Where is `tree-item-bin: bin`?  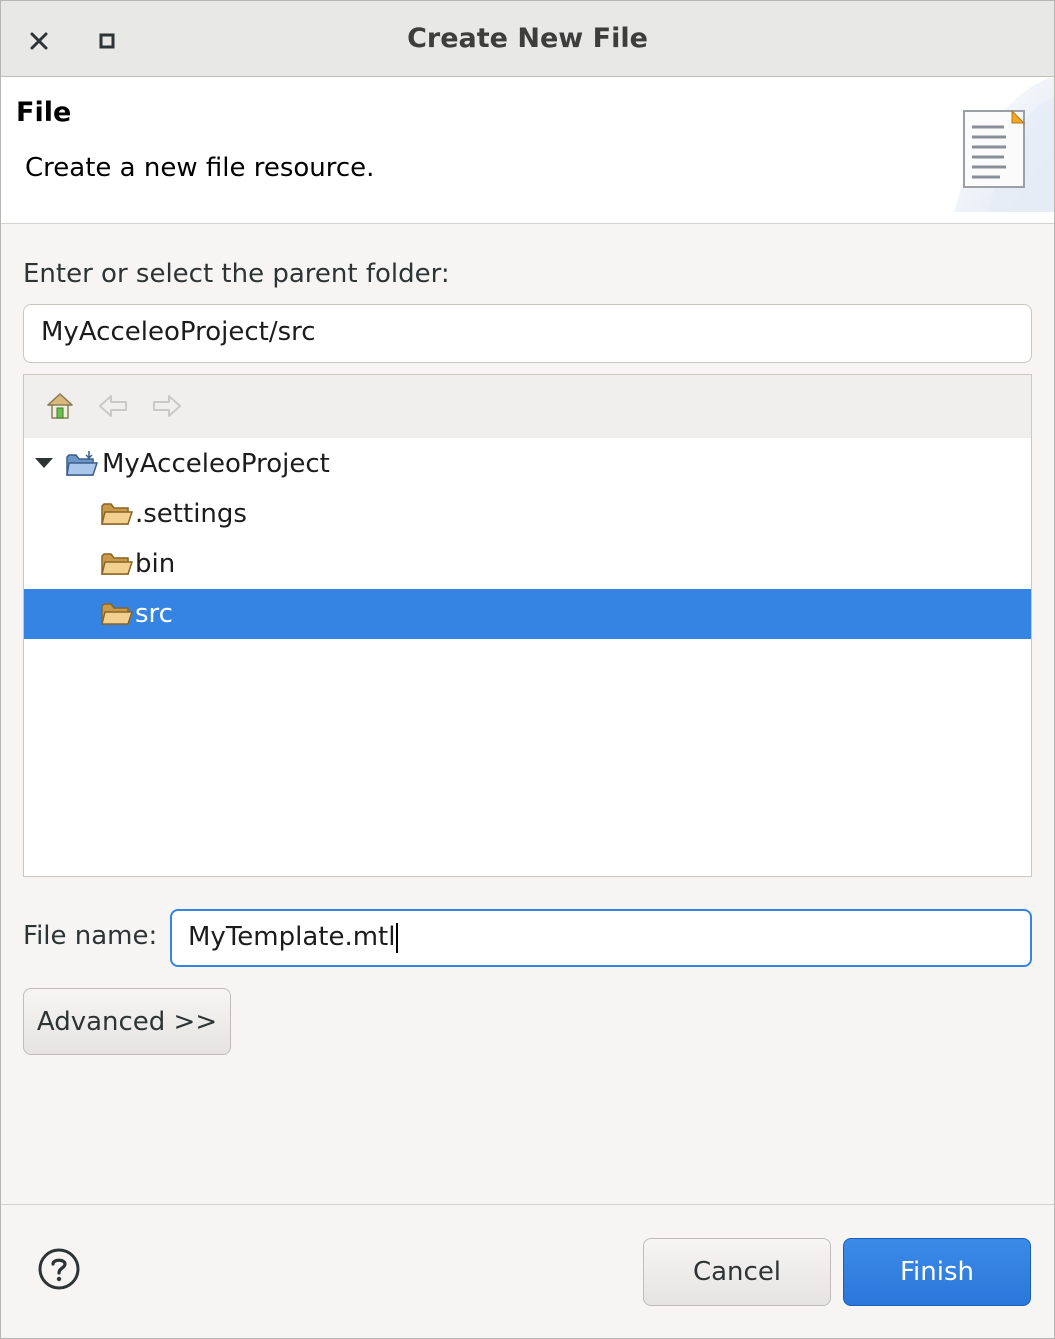 tree-item-bin: bin is located at coordinates (527, 564).